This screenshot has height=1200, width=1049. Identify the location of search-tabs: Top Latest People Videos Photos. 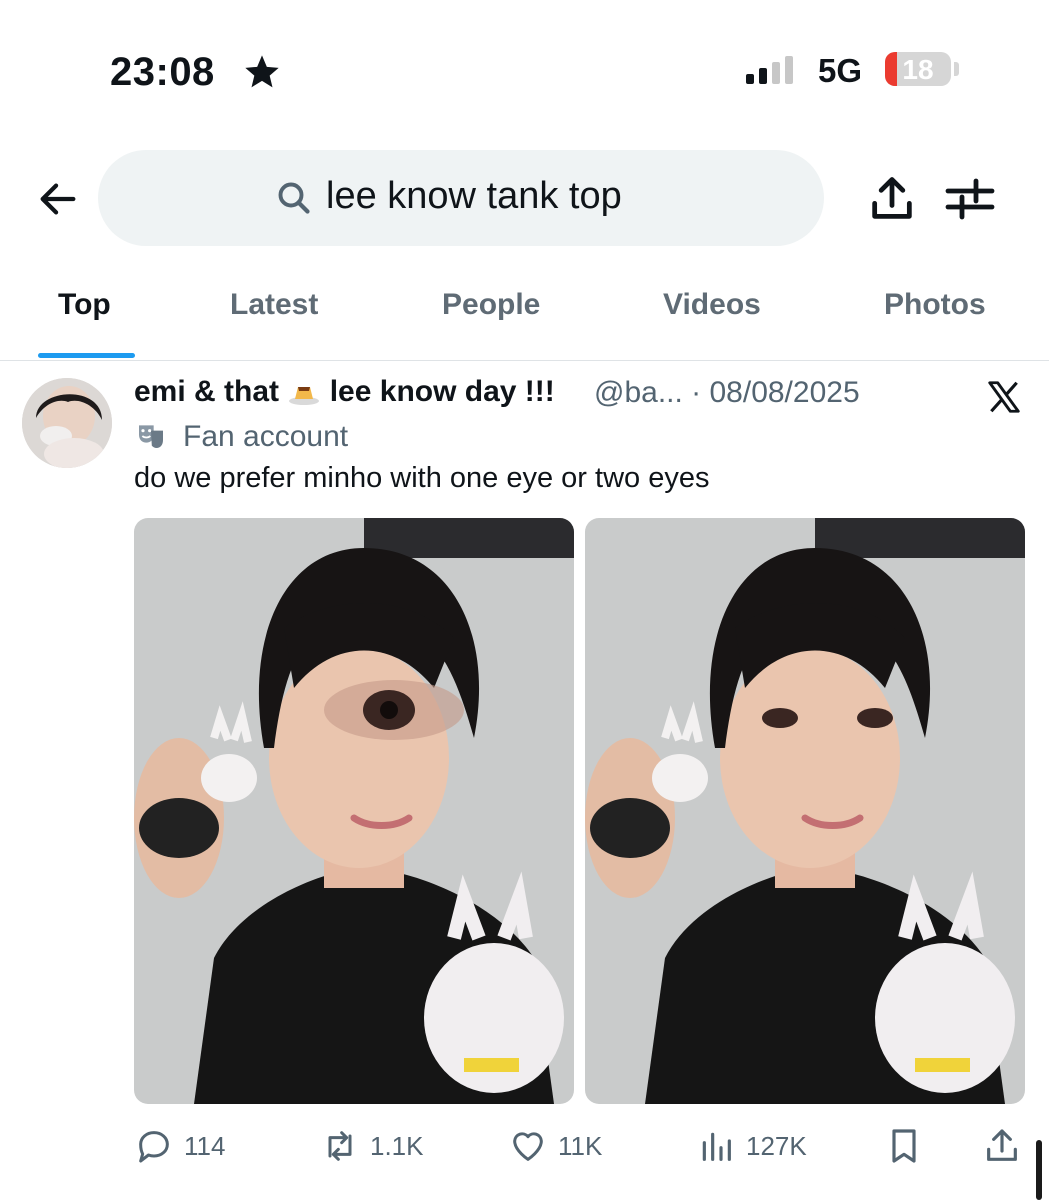
(524, 315).